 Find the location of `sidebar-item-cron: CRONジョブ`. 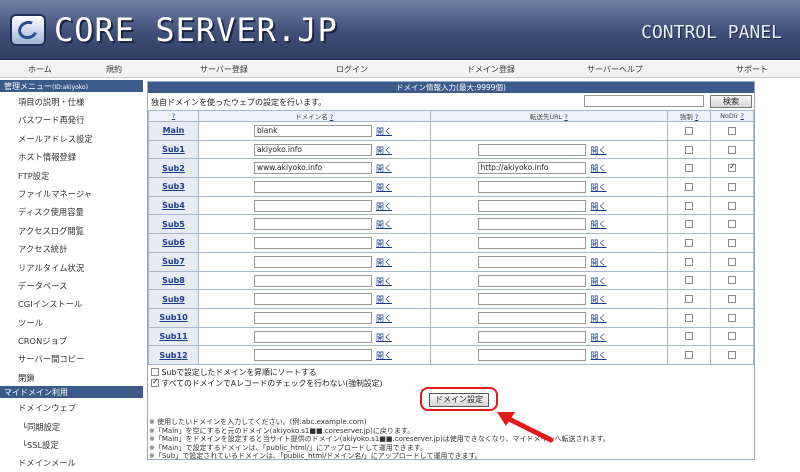

sidebar-item-cron: CRONジョブ is located at coordinates (71, 340).